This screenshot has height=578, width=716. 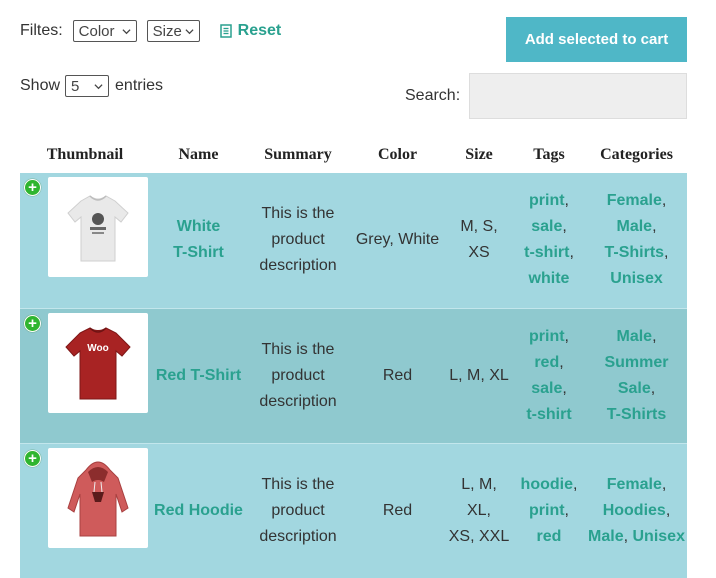 I want to click on tag-link: white, so click(x=549, y=278).